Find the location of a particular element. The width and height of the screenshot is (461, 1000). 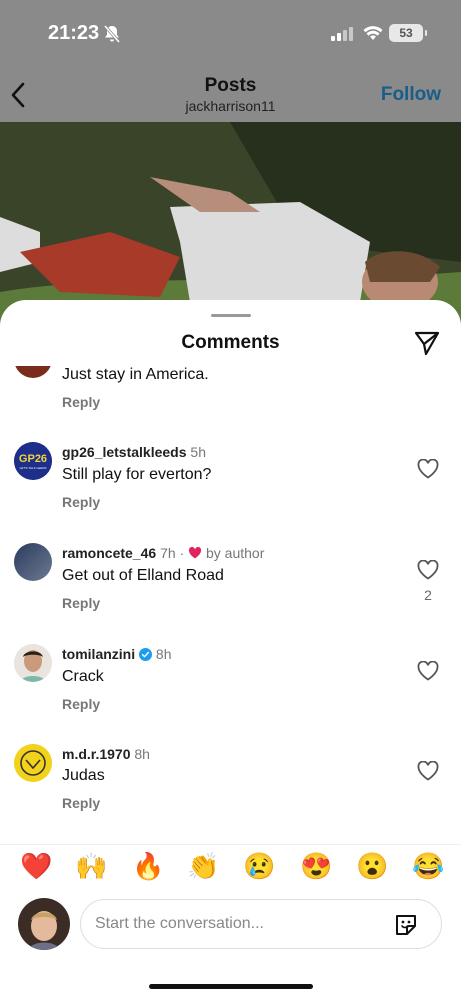

comment-item: Just stay in America. Reply is located at coordinates (230, 406).